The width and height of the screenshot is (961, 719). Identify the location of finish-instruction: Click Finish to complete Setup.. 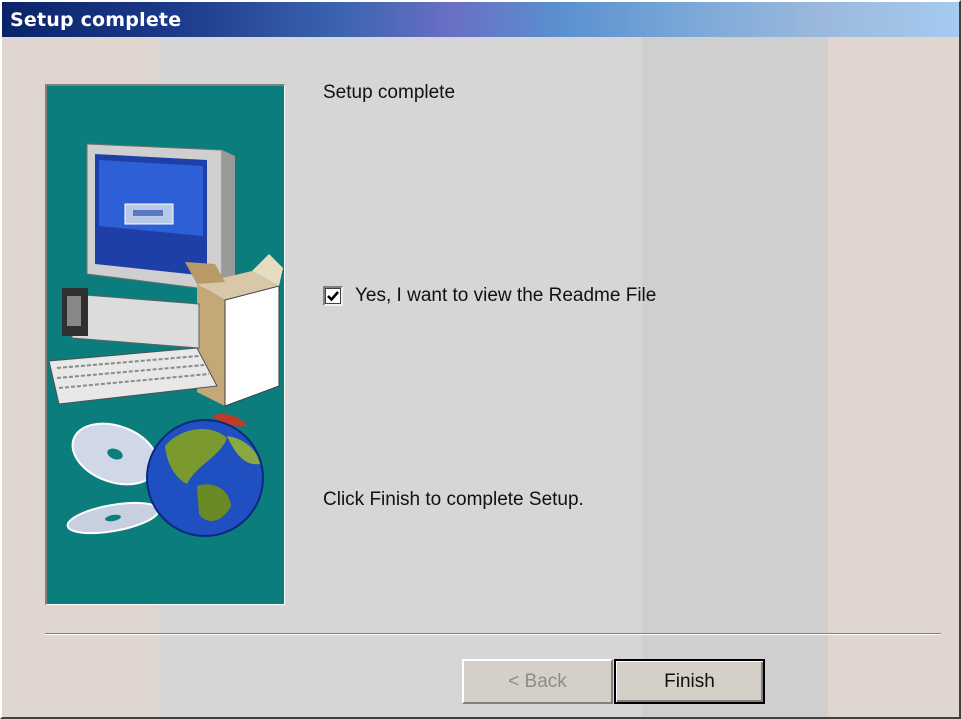
(453, 499).